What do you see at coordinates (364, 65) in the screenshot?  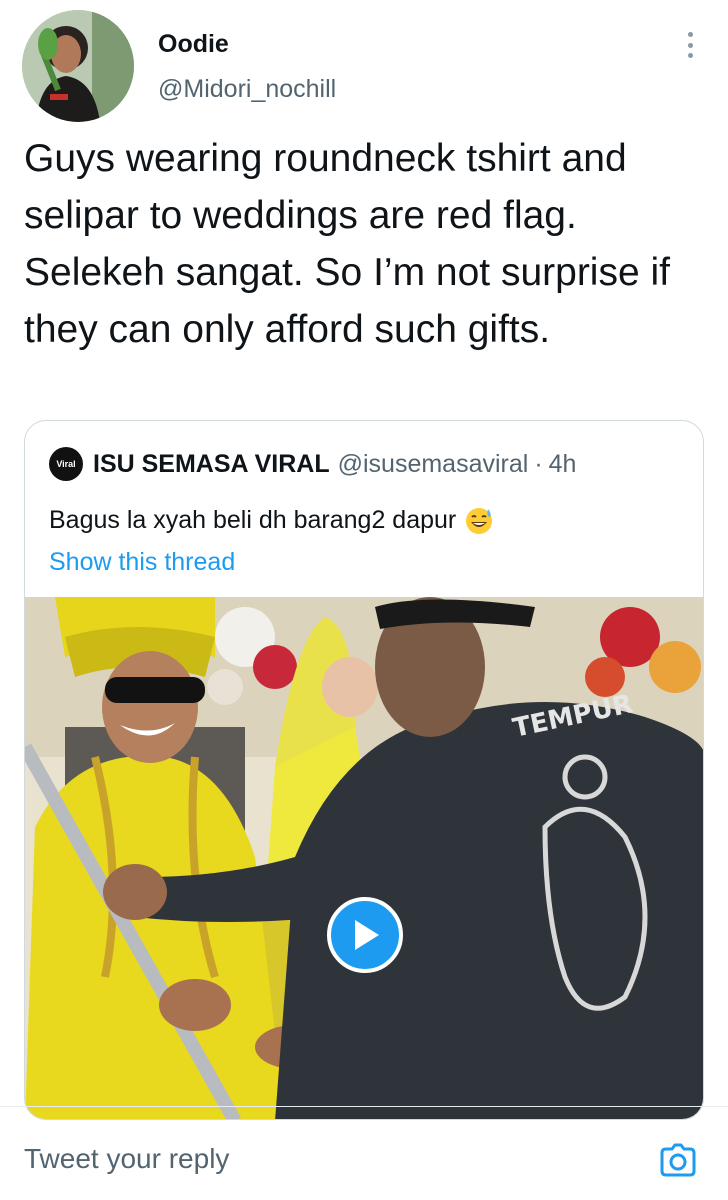 I see `tweet-header: Oodie @Midori_nochill` at bounding box center [364, 65].